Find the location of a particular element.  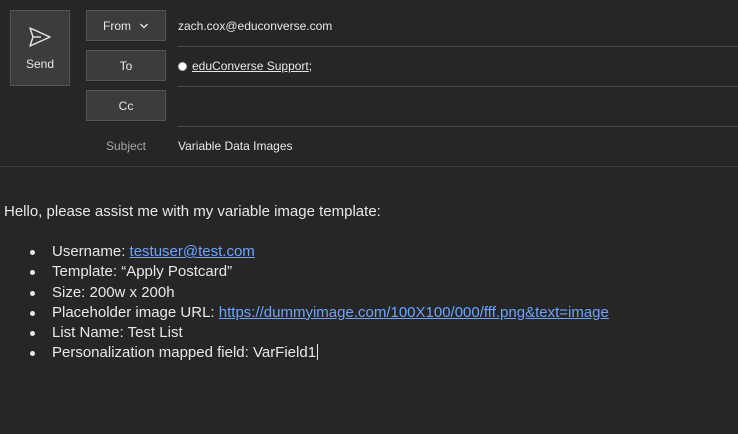

list-item: Template: “Apply Postcard” is located at coordinates (369, 272).